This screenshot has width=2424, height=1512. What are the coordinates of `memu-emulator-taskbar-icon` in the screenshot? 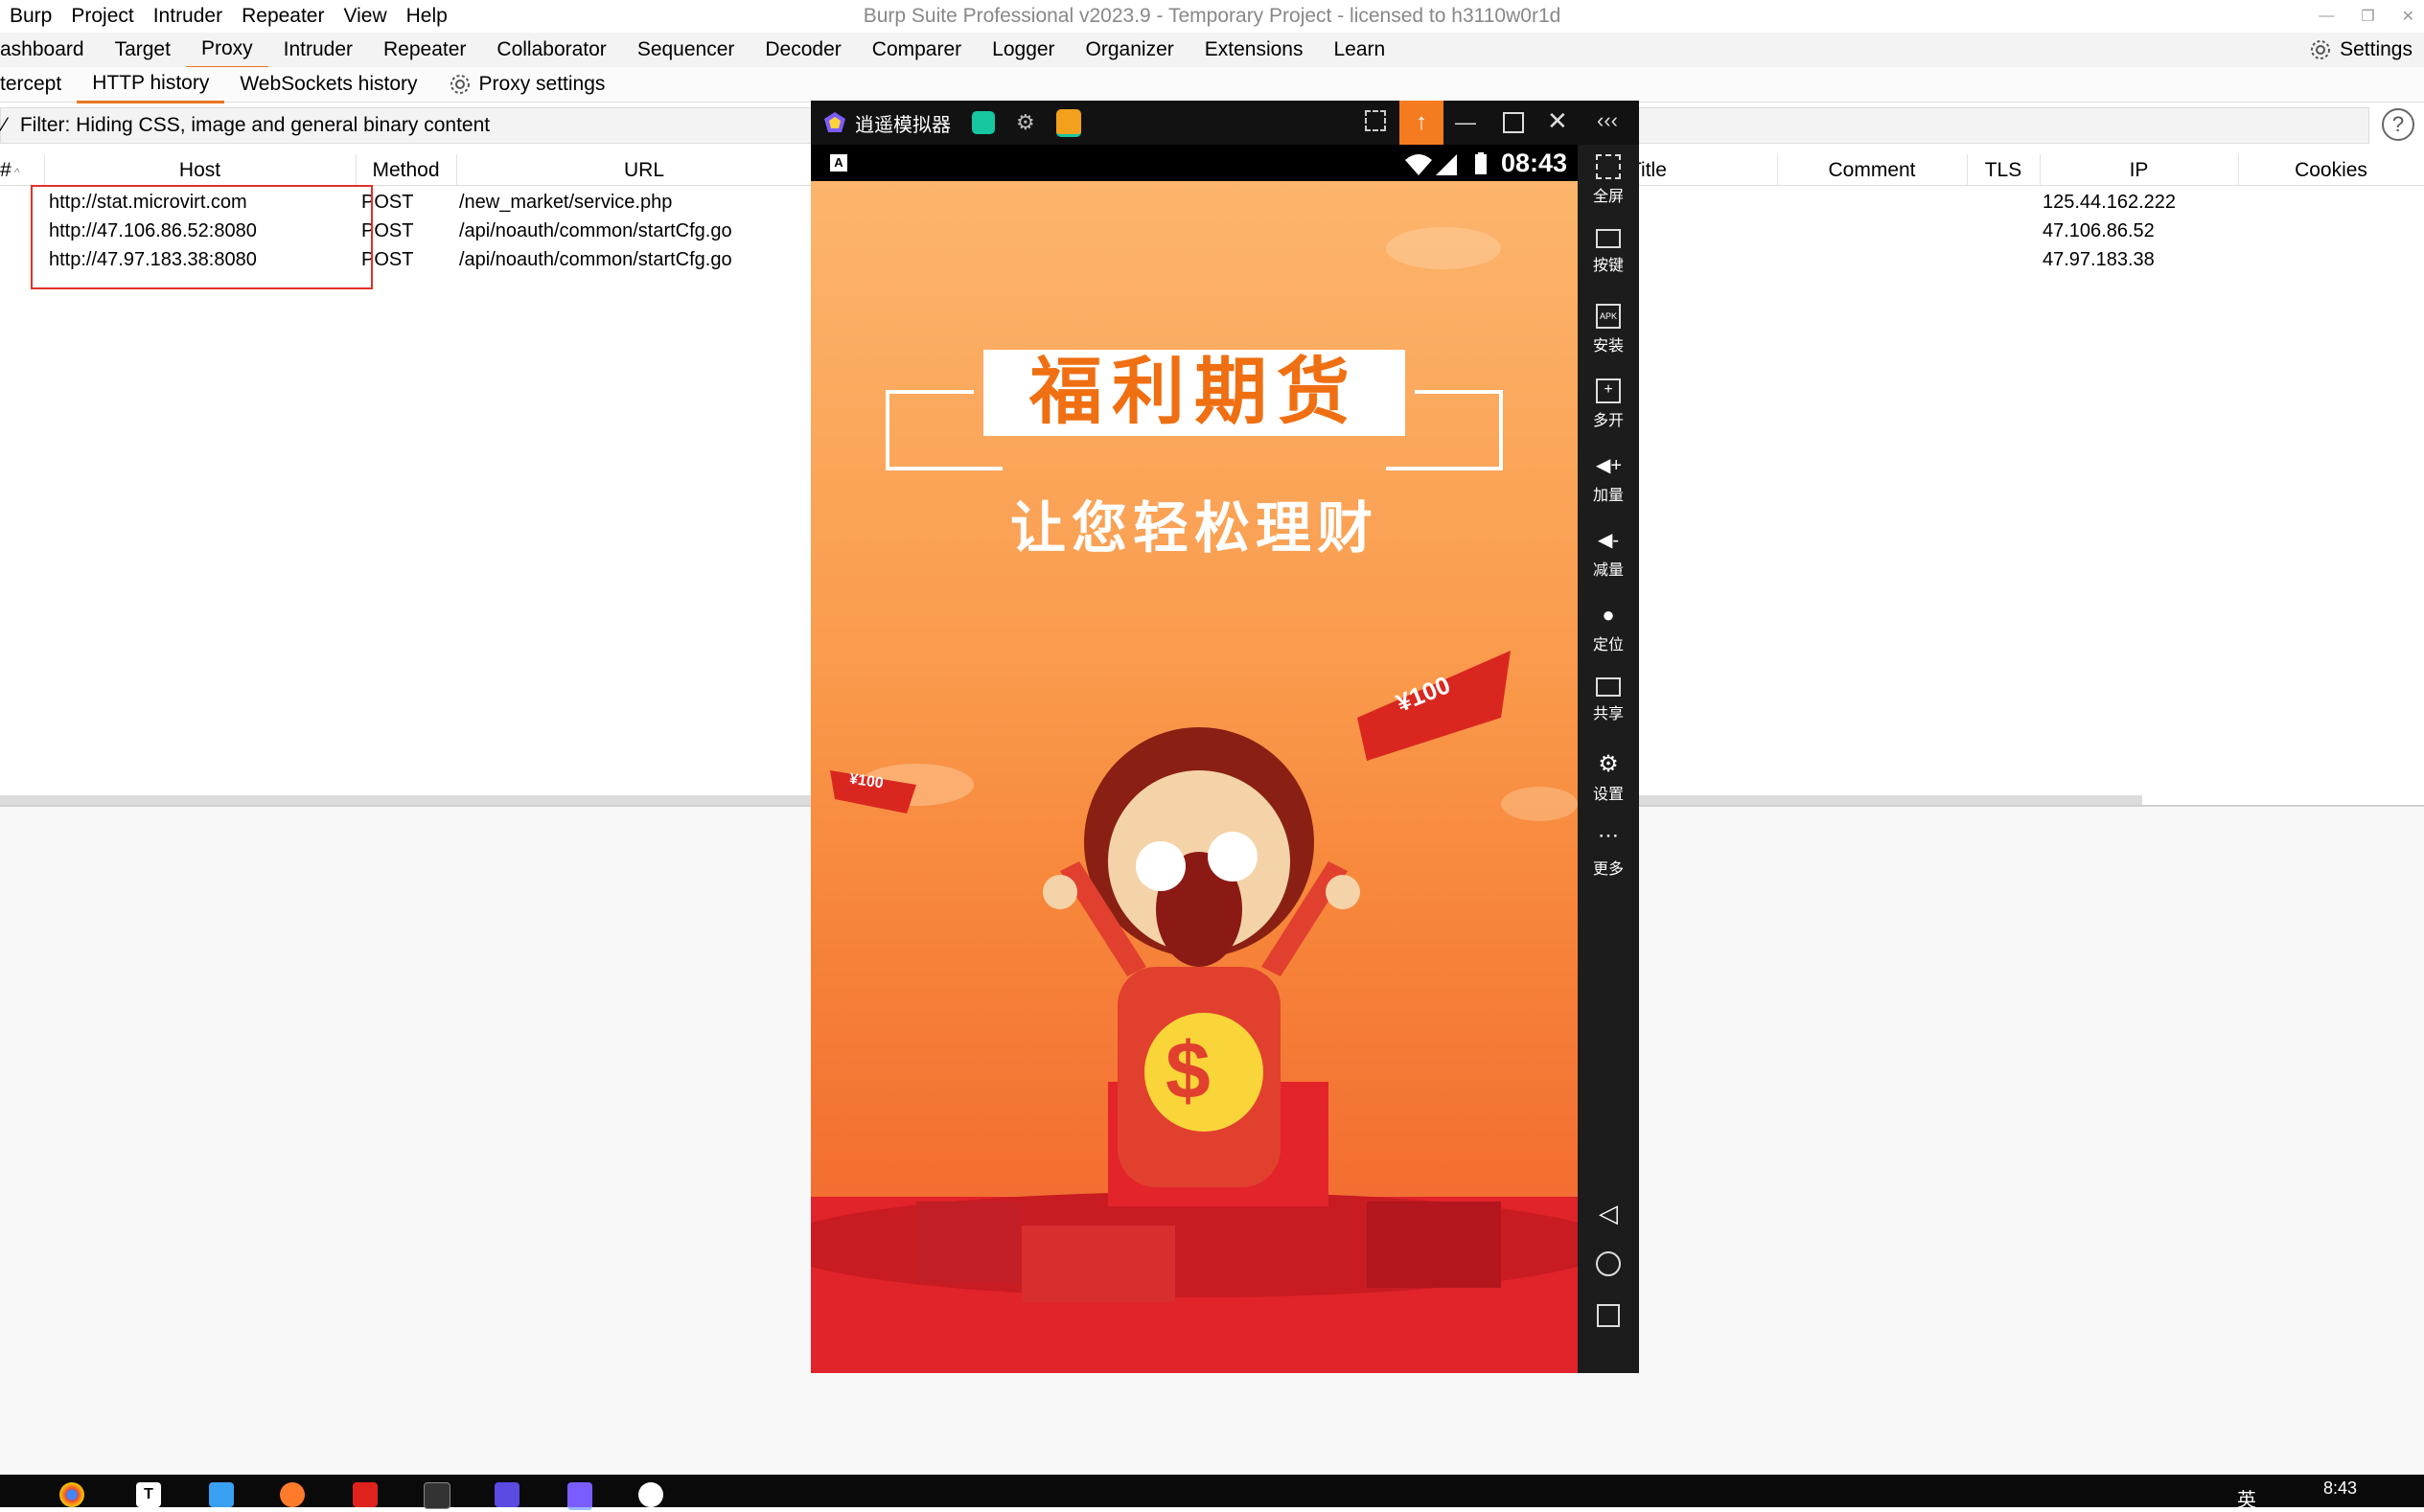 It's located at (579, 1496).